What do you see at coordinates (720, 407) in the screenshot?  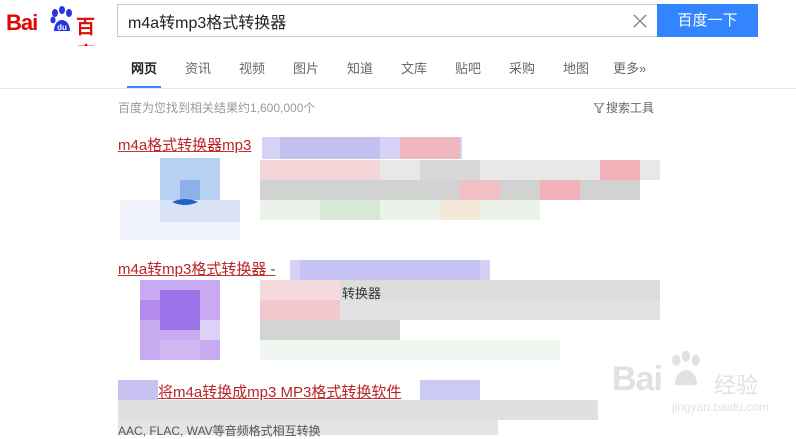 I see `watermark-url: jingyan.baidu.com` at bounding box center [720, 407].